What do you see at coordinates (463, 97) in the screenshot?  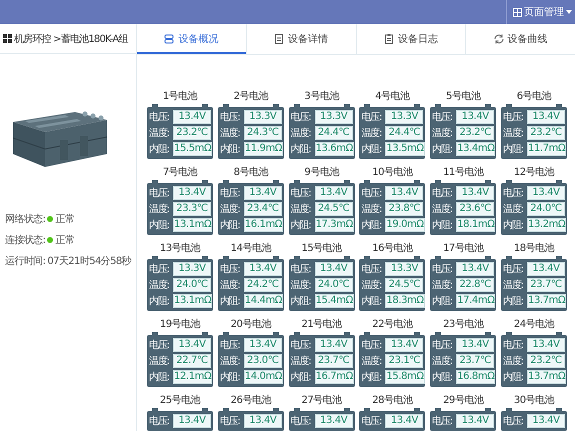 I see `battery-name: 5号电池` at bounding box center [463, 97].